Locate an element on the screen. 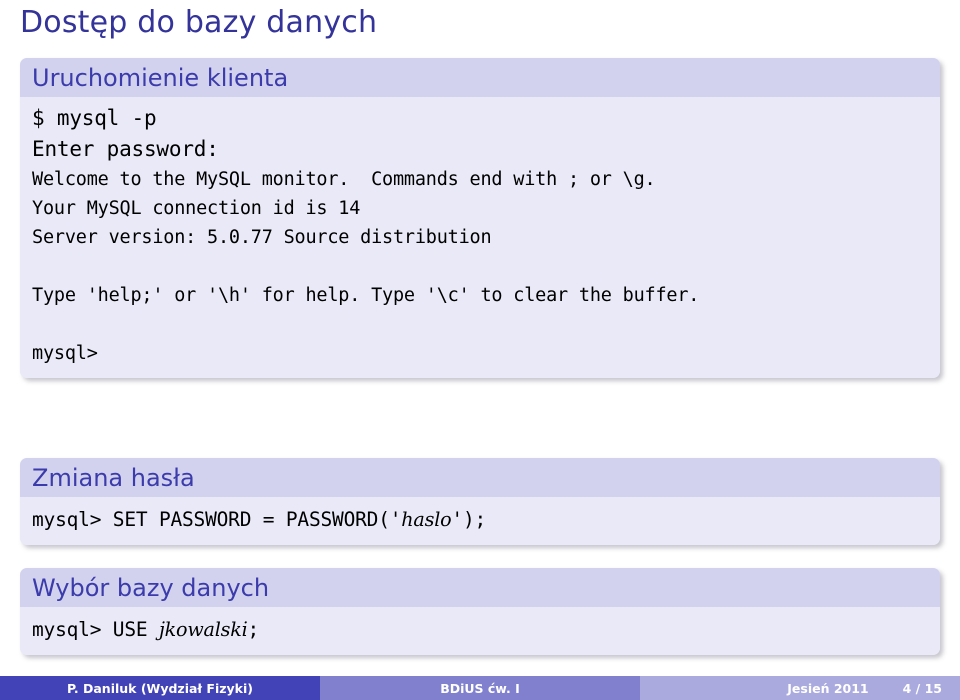 This screenshot has width=960, height=700. page-title: Dostęp do bazy danych is located at coordinates (199, 22).